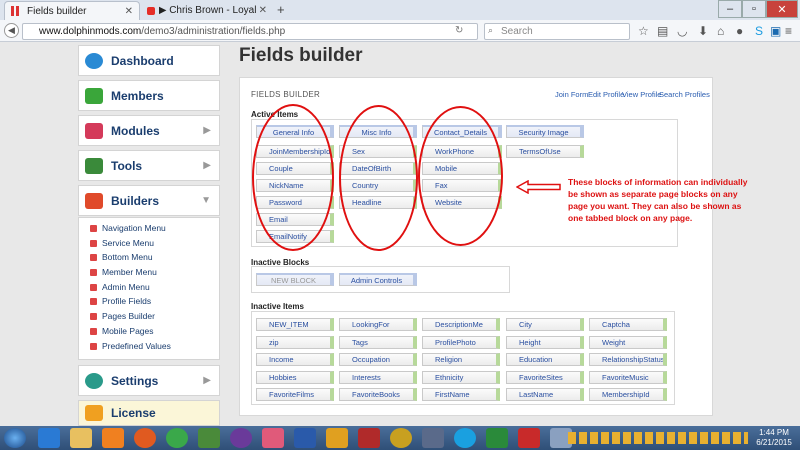  What do you see at coordinates (241, 438) in the screenshot?
I see `media-app-icon` at bounding box center [241, 438].